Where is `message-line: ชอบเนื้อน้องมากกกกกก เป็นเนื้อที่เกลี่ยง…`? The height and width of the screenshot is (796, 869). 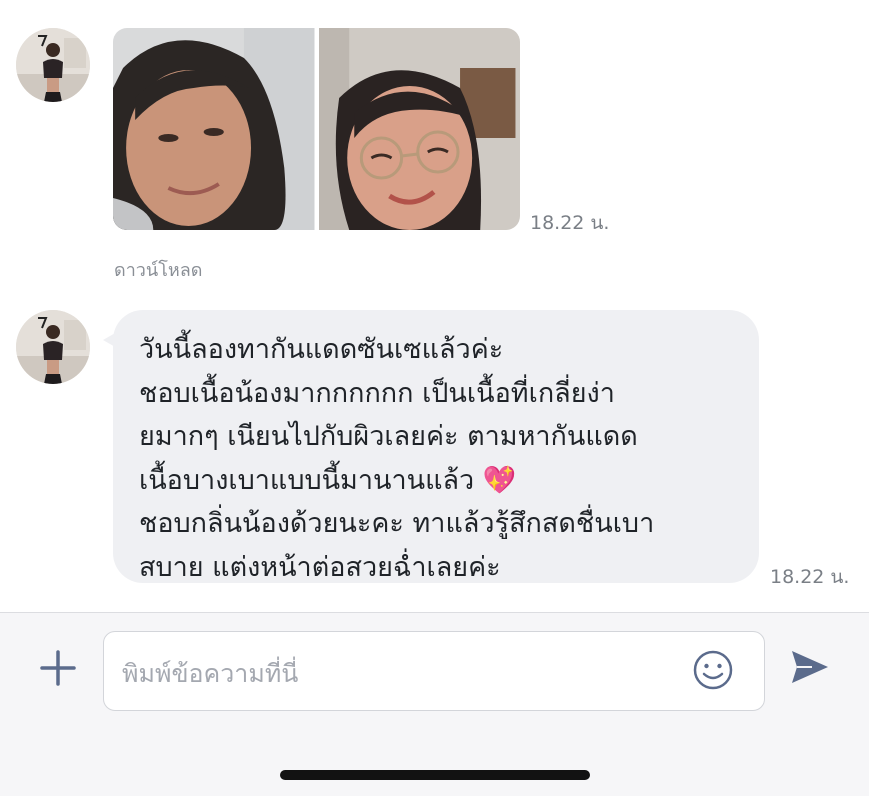 message-line: ชอบเนื้อน้องมากกกกกก เป็นเนื้อที่เกลี่ยง… is located at coordinates (377, 393).